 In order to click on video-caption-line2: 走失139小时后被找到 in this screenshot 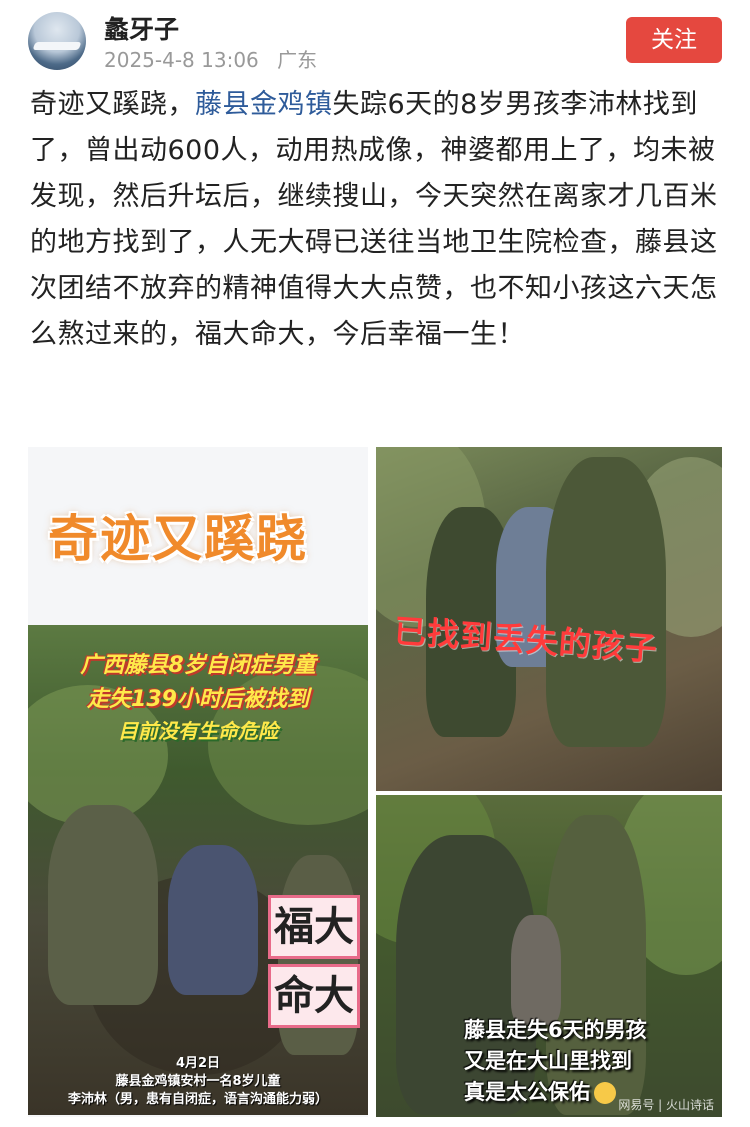, I will do `click(198, 699)`.